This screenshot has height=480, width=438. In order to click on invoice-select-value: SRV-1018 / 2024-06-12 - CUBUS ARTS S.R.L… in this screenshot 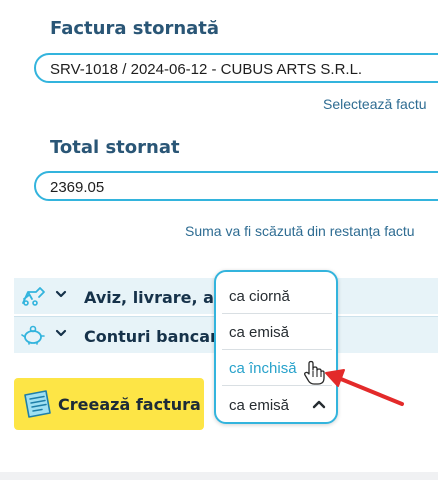, I will do `click(206, 69)`.